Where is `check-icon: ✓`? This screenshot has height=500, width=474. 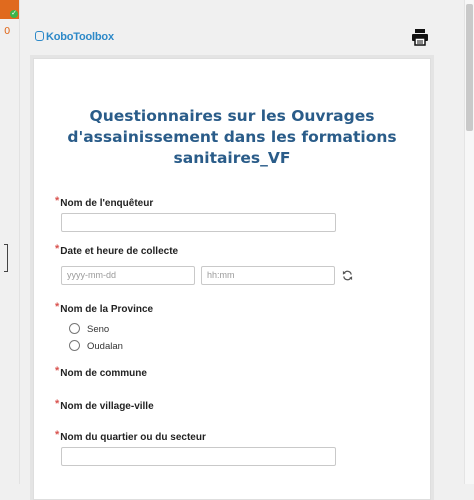 check-icon: ✓ is located at coordinates (14, 14).